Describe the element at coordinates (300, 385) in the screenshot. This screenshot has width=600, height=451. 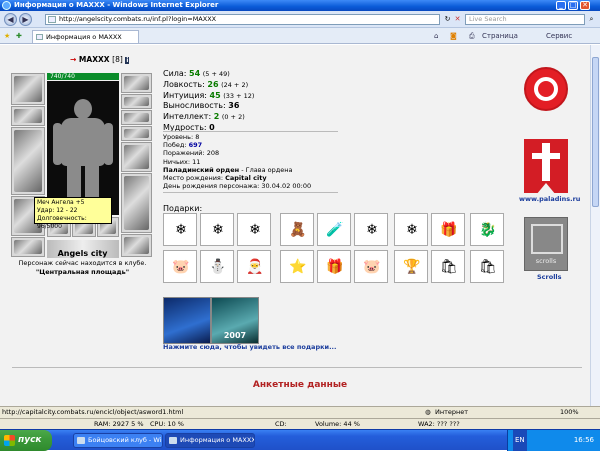
I see `section-title: Анкетные данные` at that location.